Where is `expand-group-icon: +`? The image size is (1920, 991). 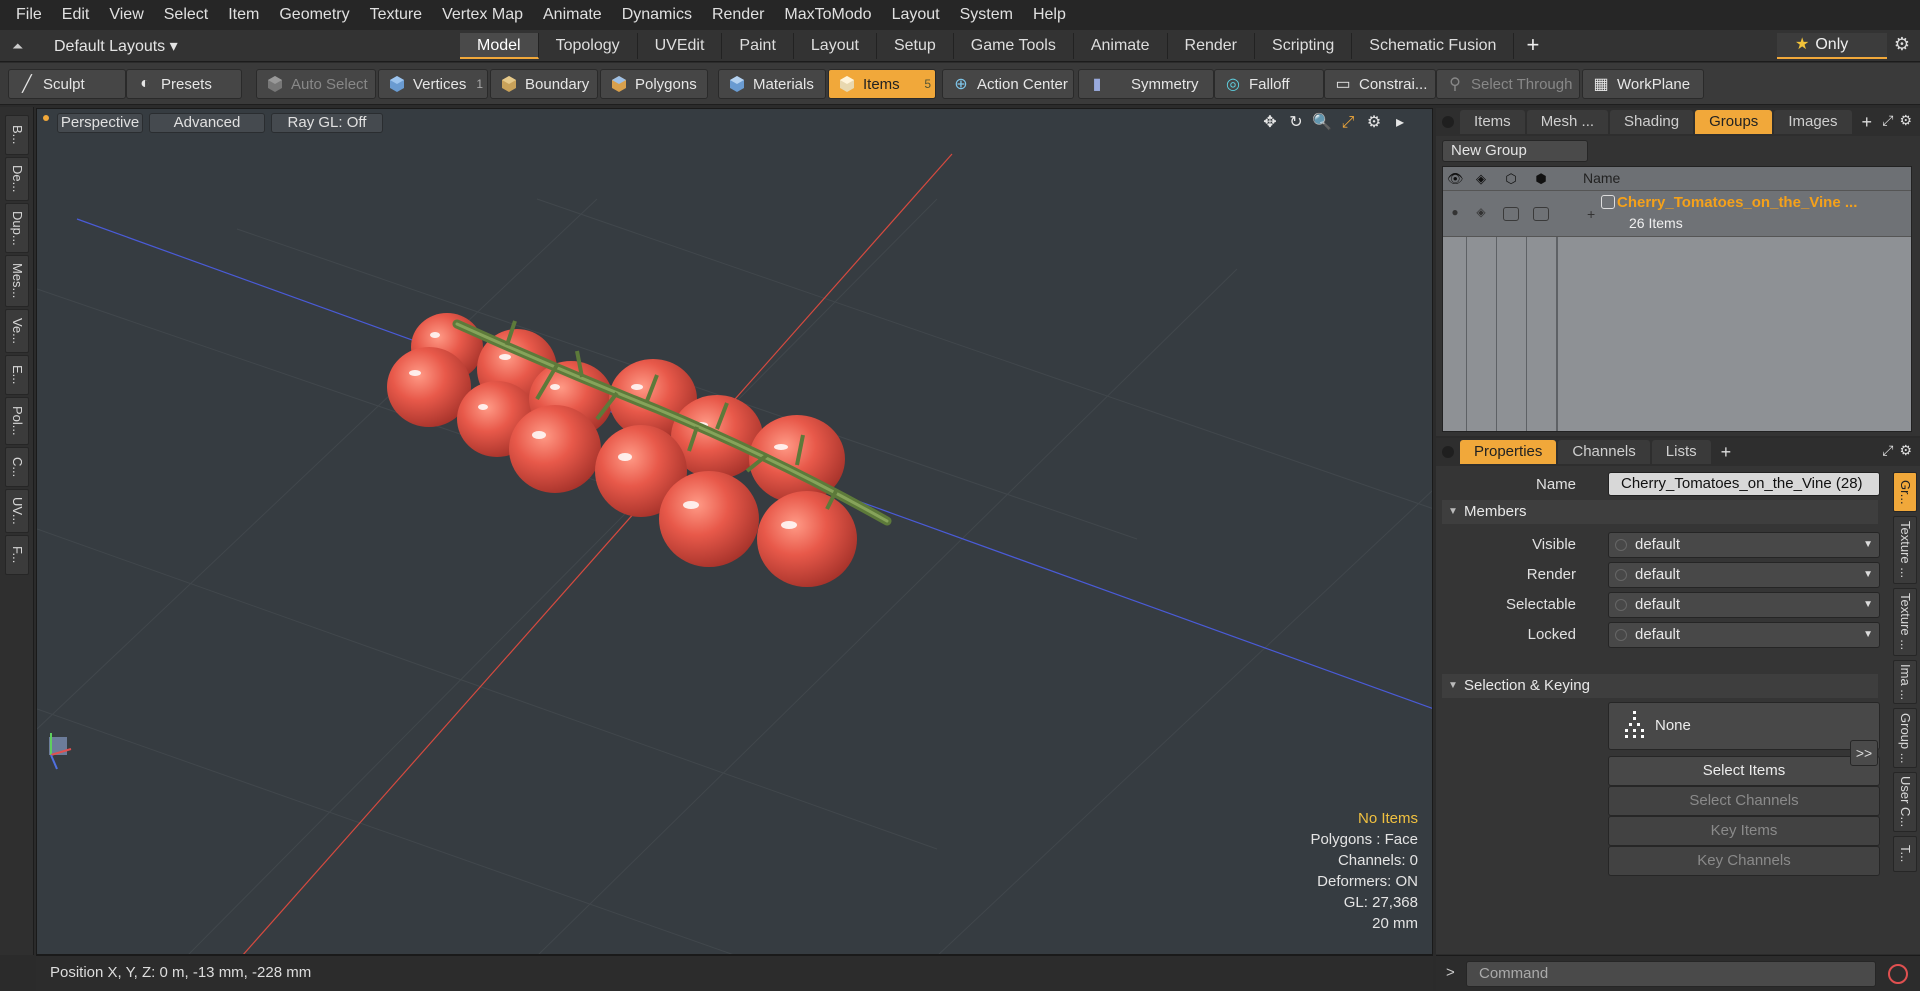
expand-group-icon: + is located at coordinates (1591, 214).